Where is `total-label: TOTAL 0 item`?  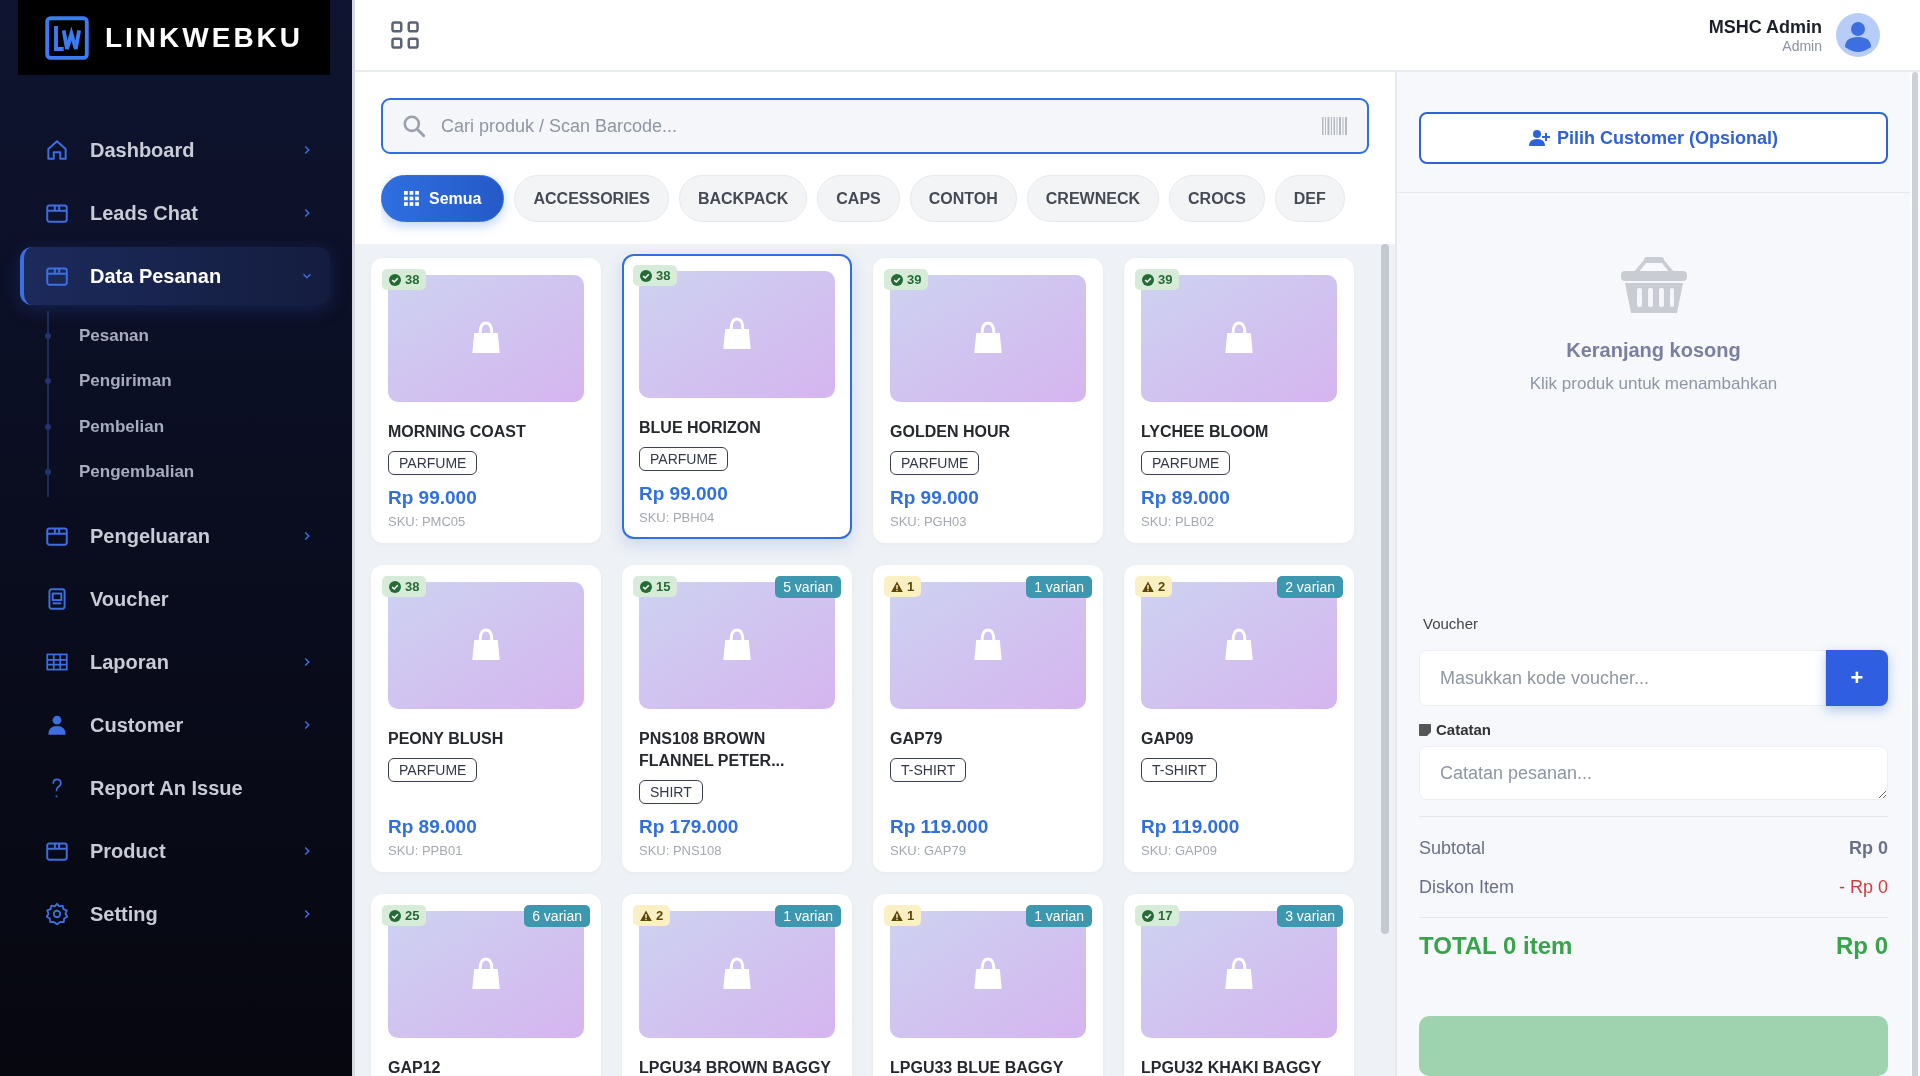 total-label: TOTAL 0 item is located at coordinates (1496, 946).